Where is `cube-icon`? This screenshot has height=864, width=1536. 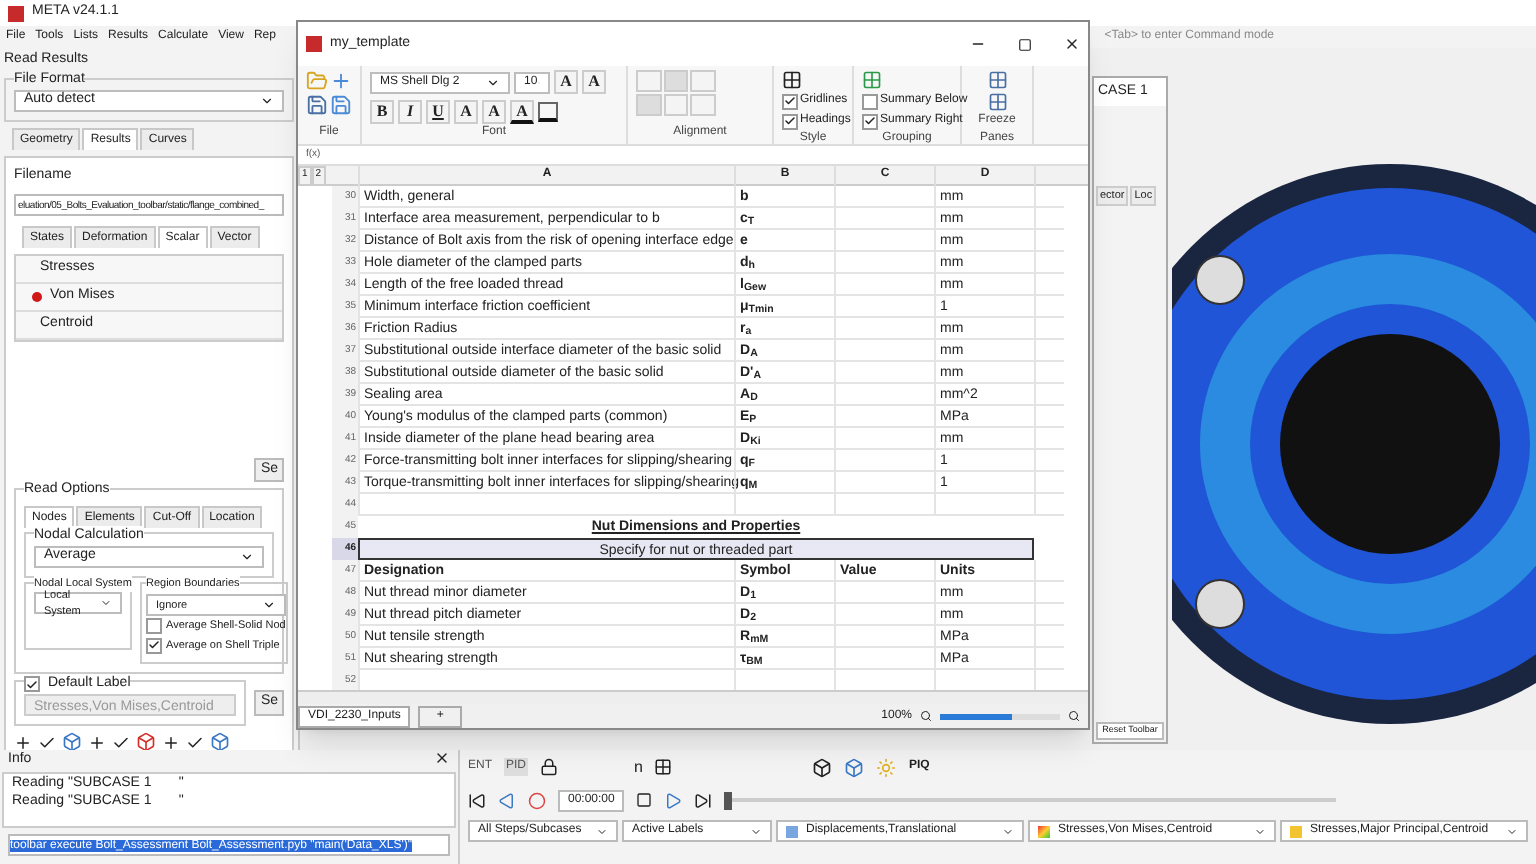 cube-icon is located at coordinates (822, 767).